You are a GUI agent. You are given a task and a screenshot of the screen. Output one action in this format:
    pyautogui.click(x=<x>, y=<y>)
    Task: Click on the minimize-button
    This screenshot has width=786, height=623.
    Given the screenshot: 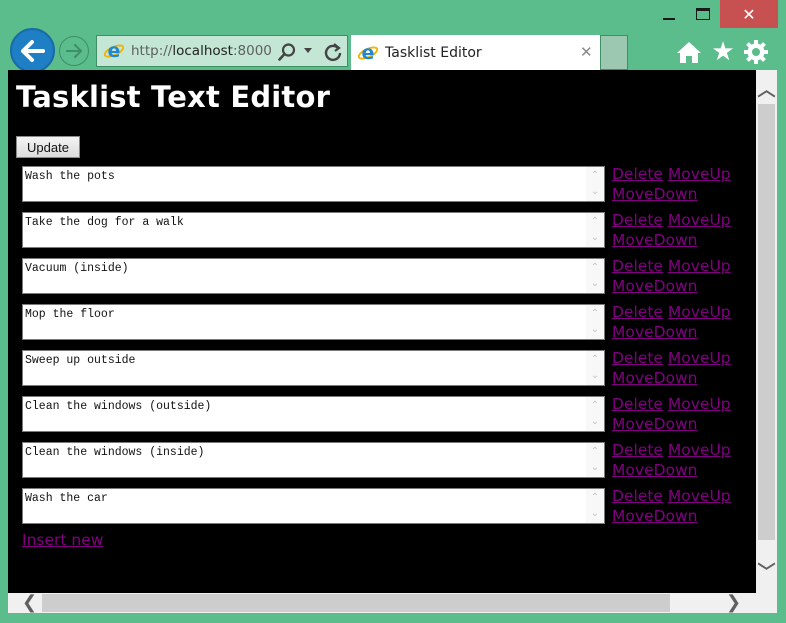 What is the action you would take?
    pyautogui.click(x=669, y=14)
    